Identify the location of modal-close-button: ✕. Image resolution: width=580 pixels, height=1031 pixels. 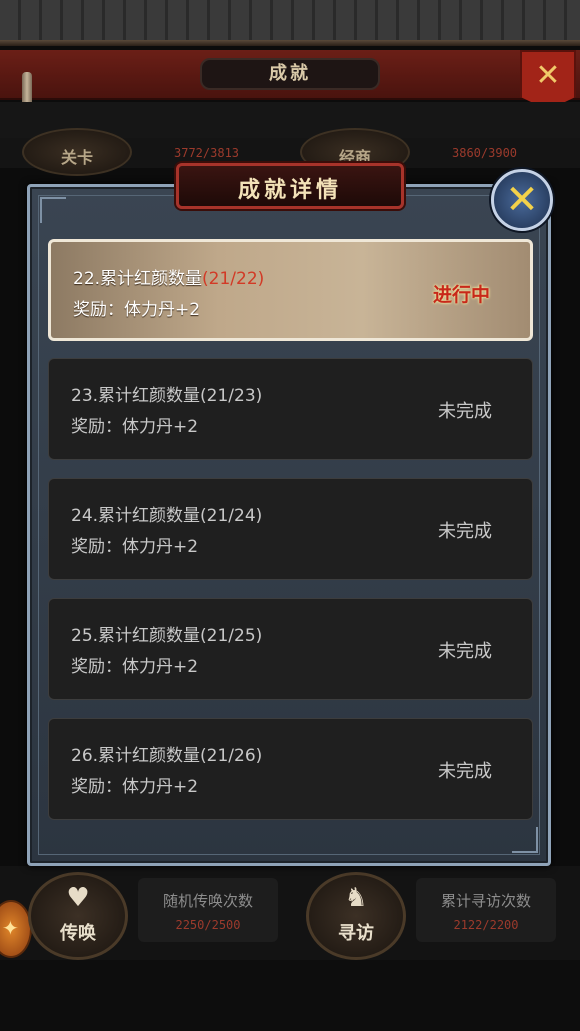
(522, 200).